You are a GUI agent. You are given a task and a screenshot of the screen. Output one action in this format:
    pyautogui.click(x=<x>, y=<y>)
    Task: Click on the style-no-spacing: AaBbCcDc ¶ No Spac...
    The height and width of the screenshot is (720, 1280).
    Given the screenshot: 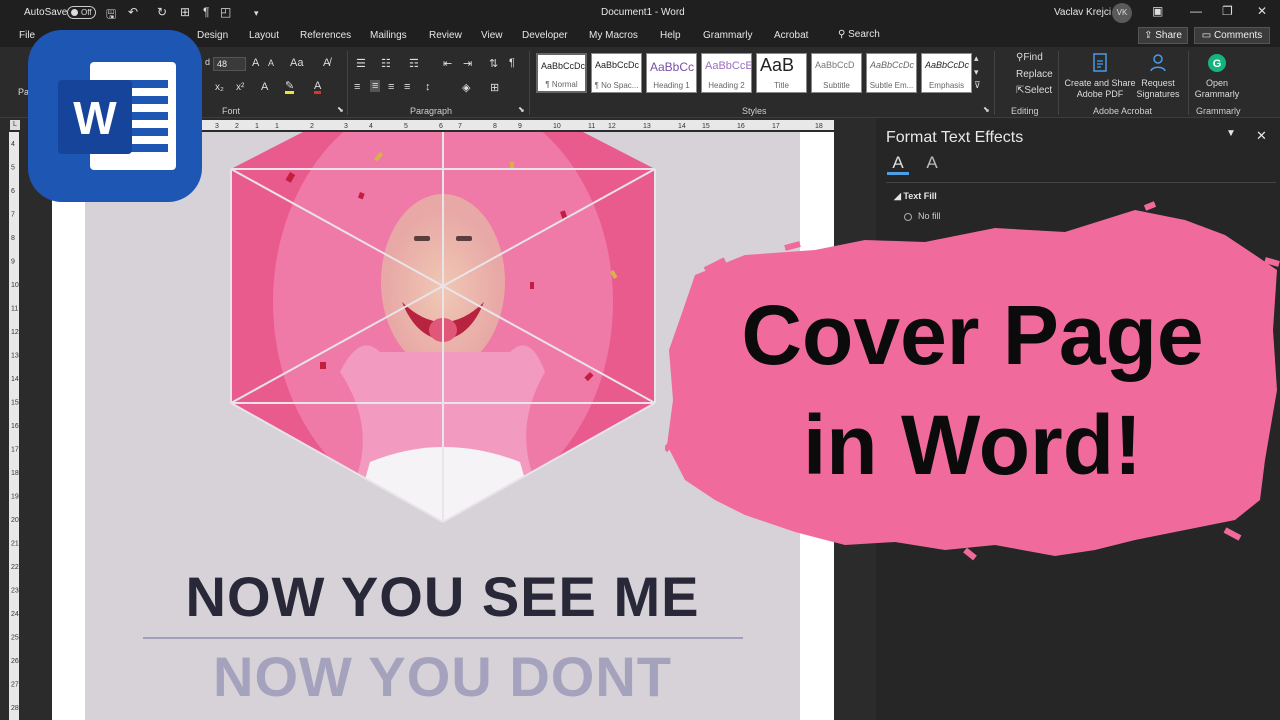 What is the action you would take?
    pyautogui.click(x=616, y=73)
    